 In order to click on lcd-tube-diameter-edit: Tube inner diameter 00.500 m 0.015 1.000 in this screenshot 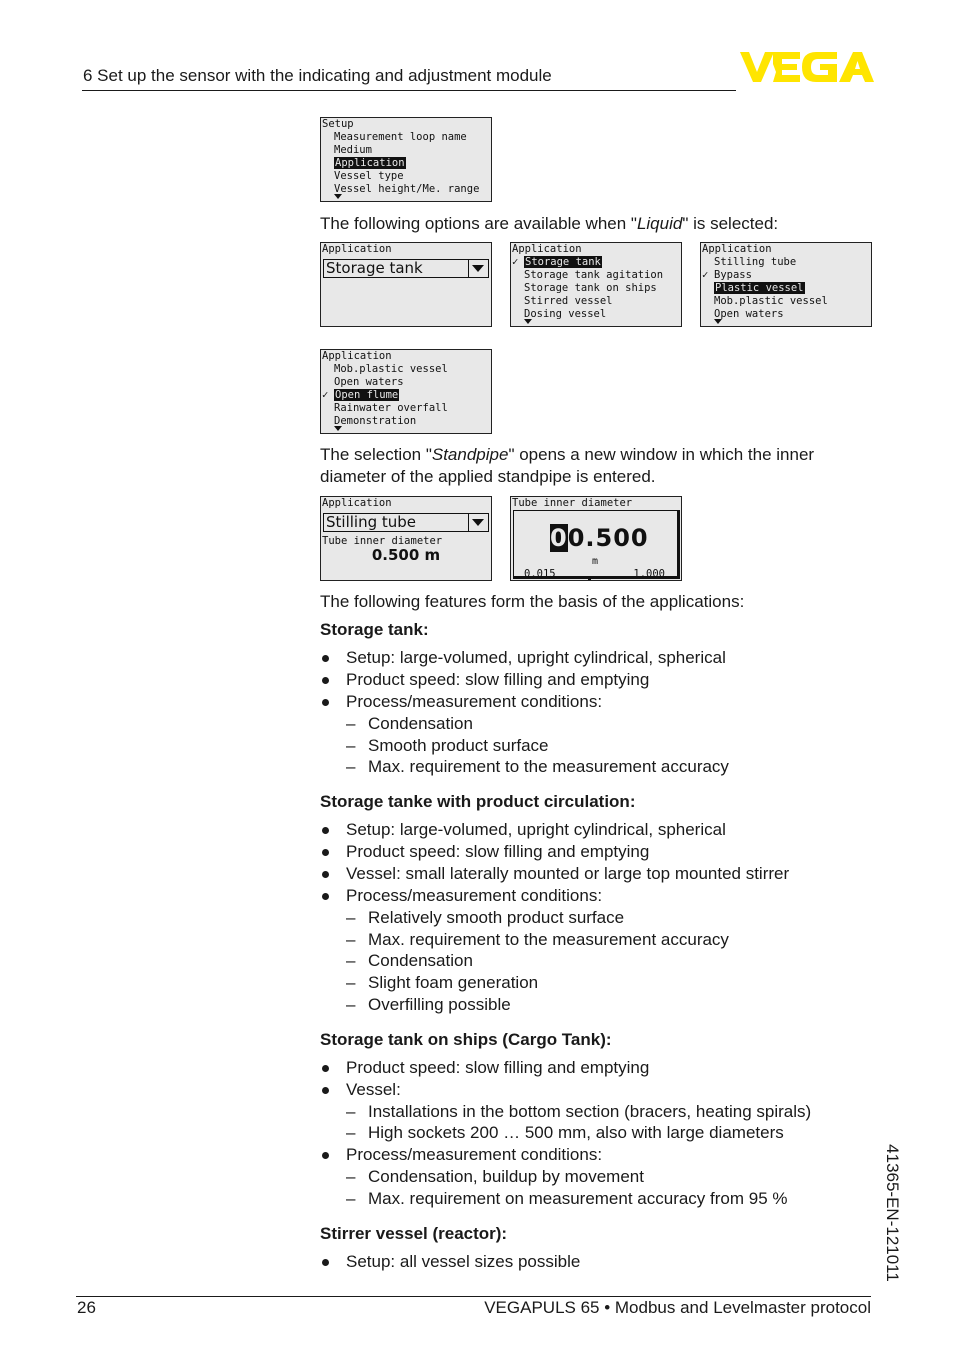, I will do `click(596, 538)`.